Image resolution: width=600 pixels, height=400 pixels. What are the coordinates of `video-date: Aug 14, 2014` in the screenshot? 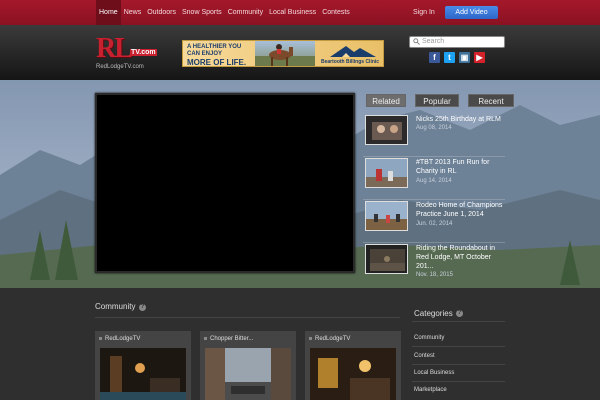 It's located at (434, 181).